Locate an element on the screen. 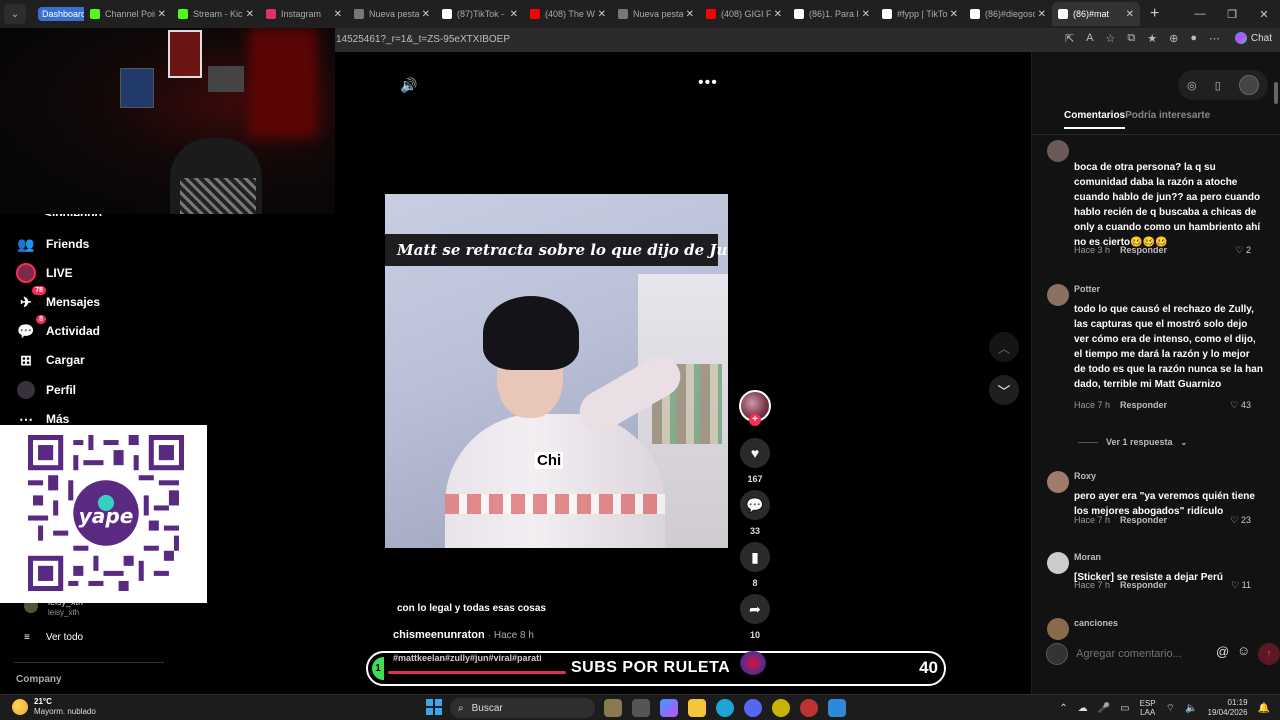  browser-profile-icon: ● is located at coordinates (1193, 38).